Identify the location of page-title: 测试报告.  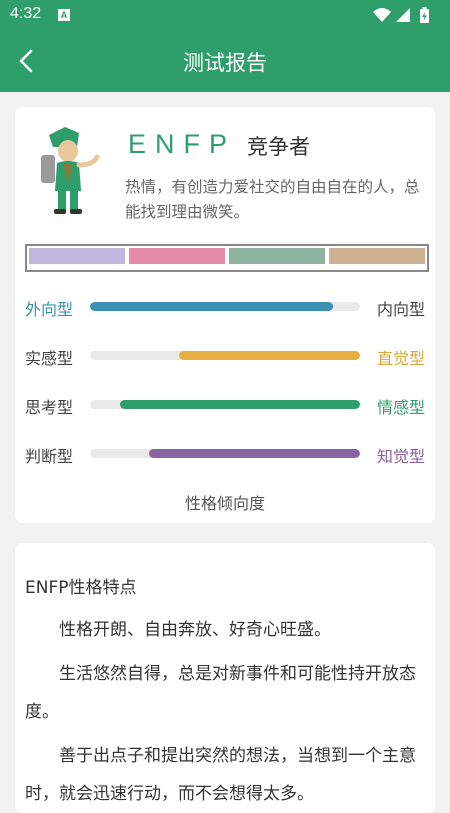
(225, 63).